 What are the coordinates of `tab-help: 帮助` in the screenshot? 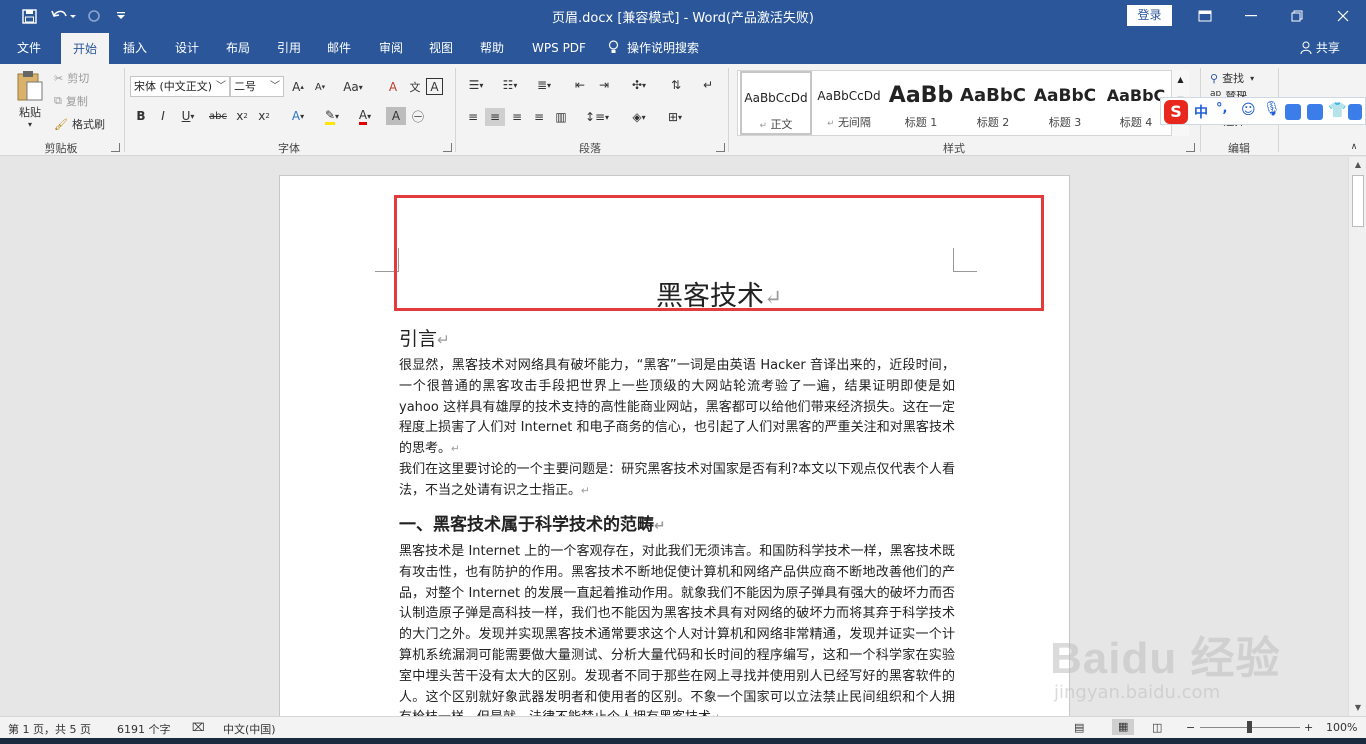 It's located at (492, 48).